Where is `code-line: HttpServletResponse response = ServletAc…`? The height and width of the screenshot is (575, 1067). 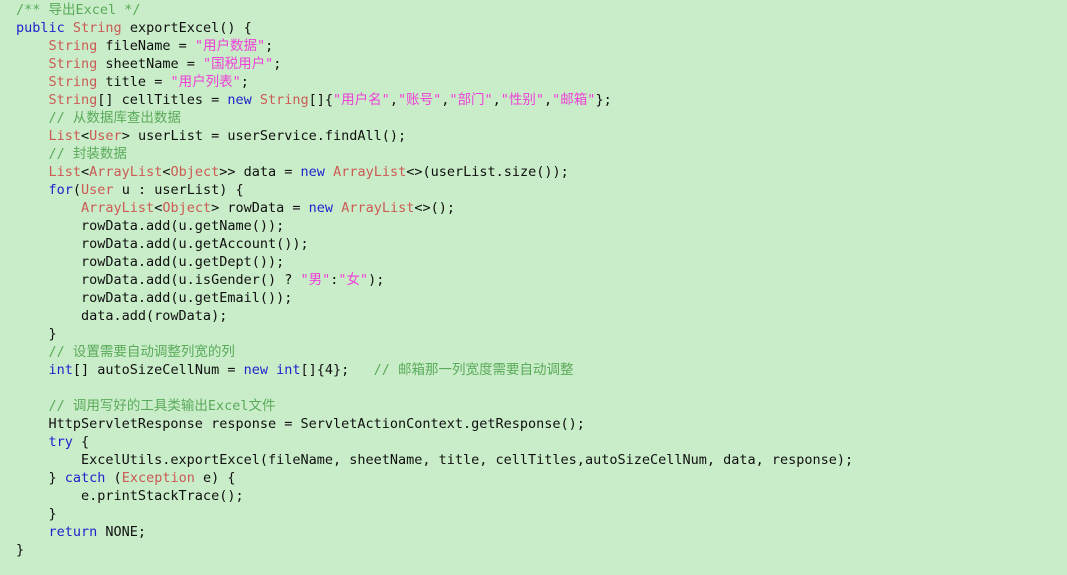 code-line: HttpServletResponse response = ServletAc… is located at coordinates (541, 424).